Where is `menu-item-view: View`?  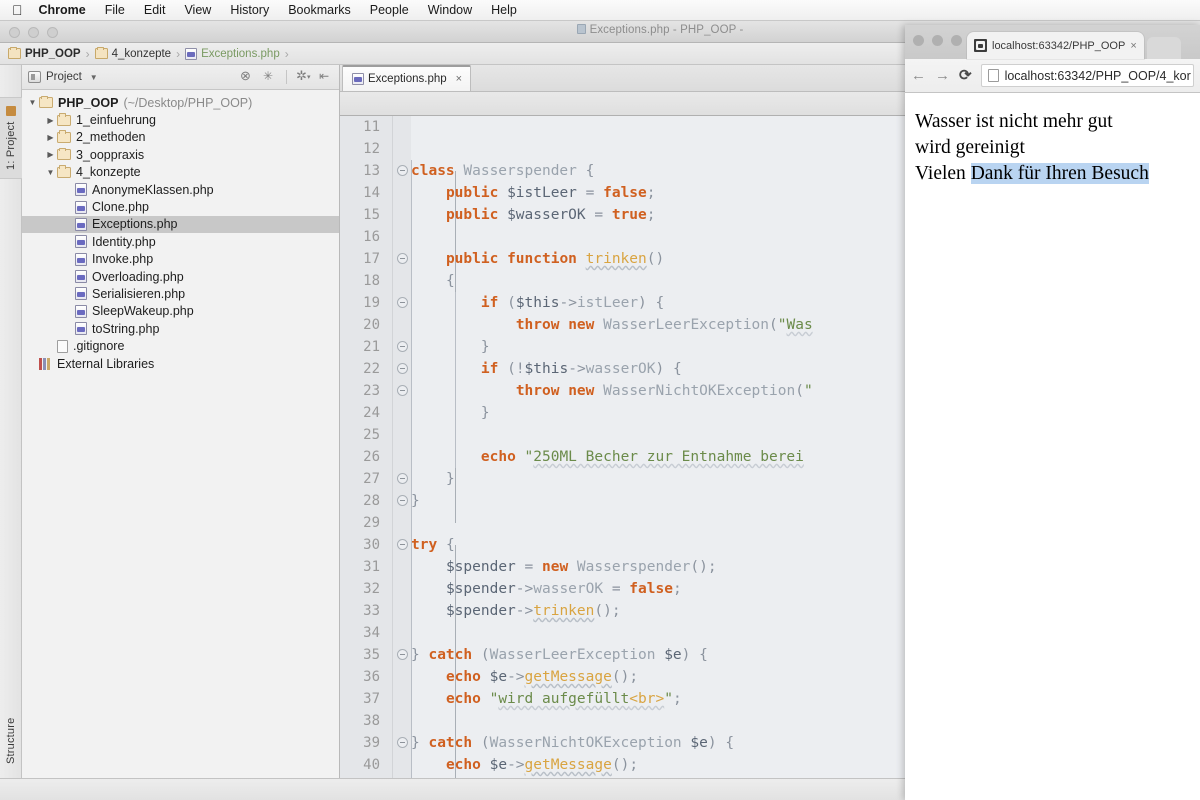
menu-item-view: View is located at coordinates (197, 10).